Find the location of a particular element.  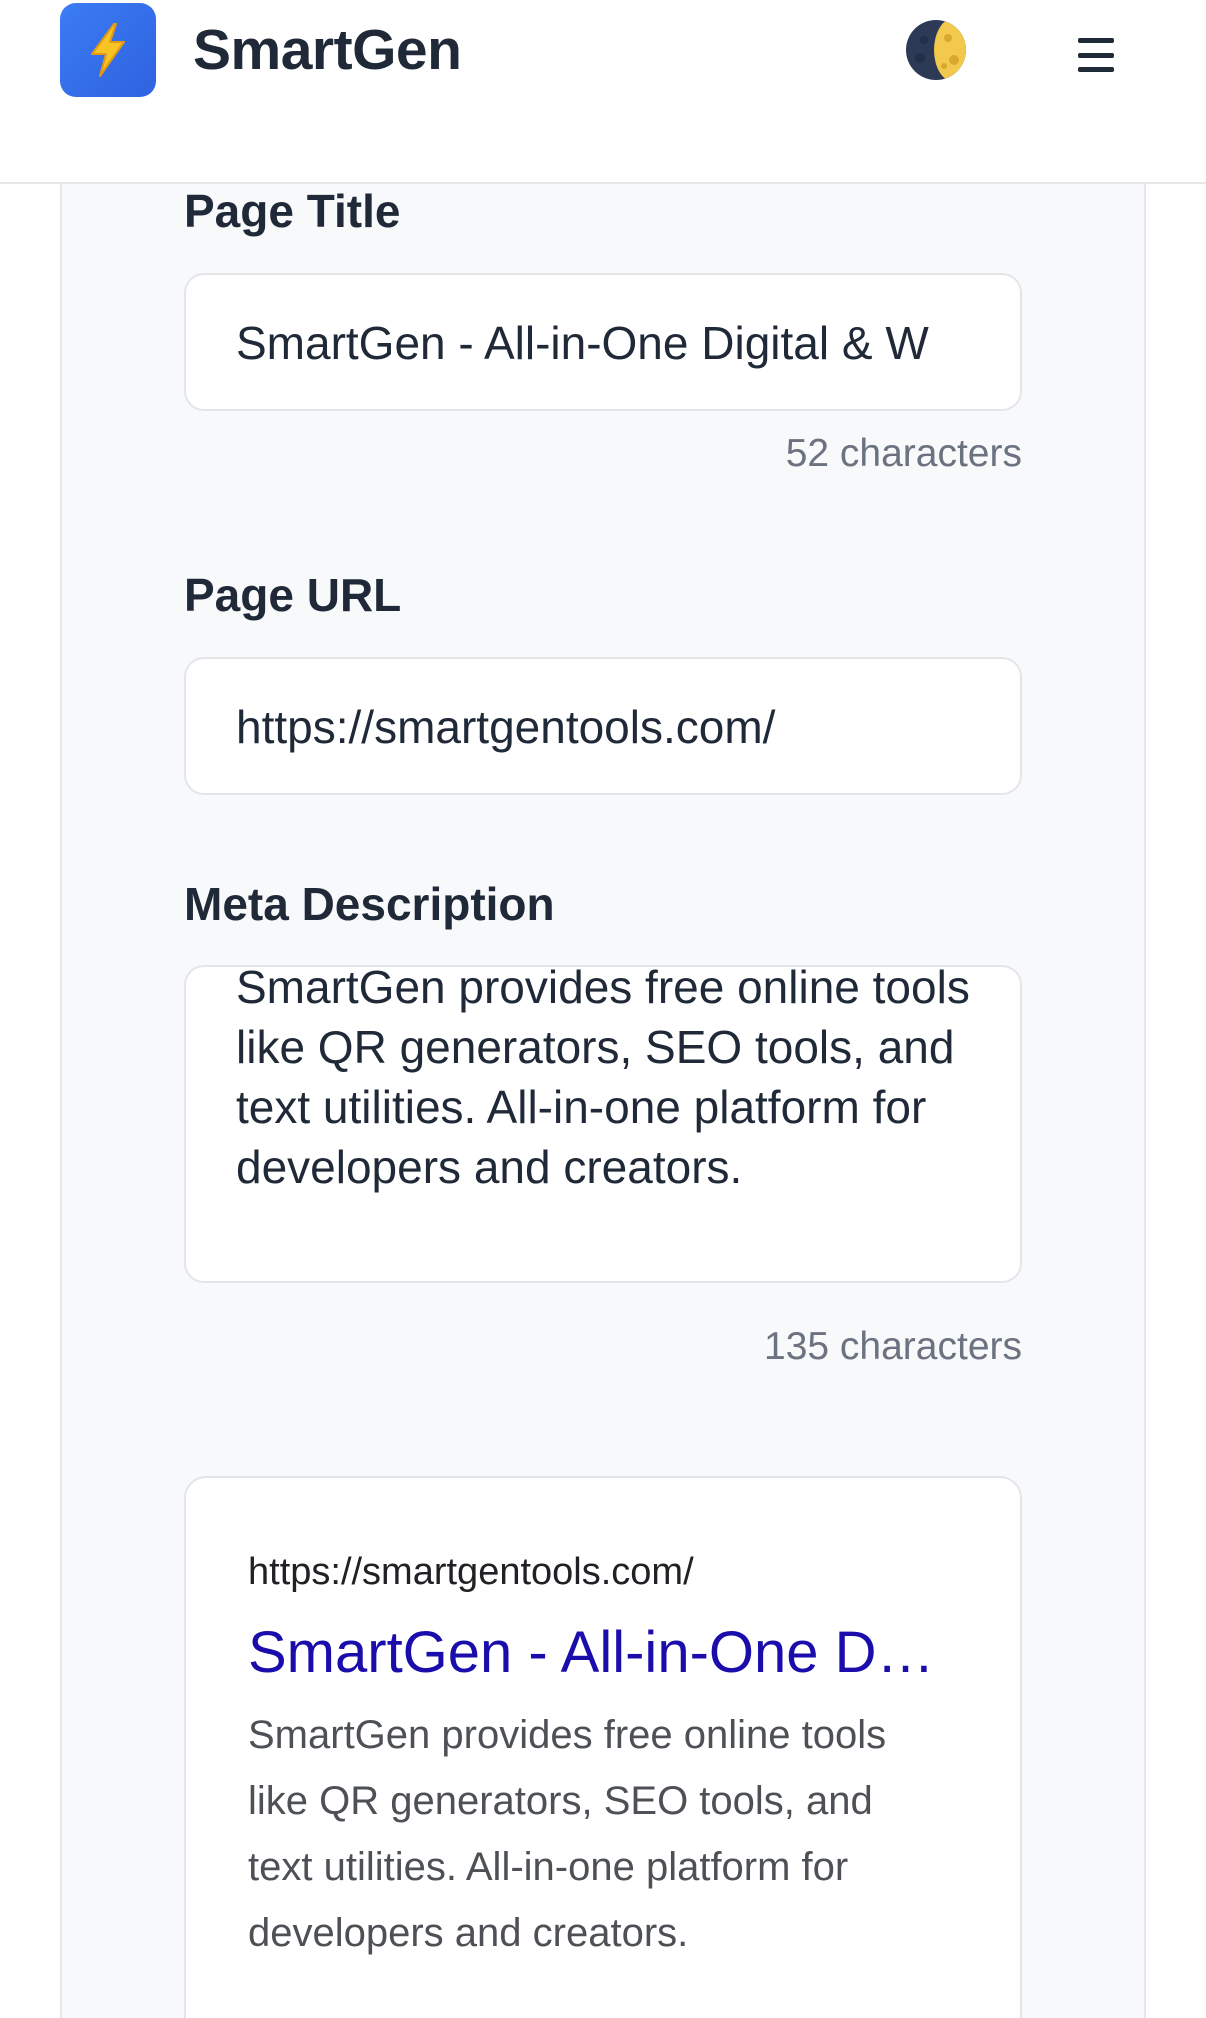

page-url-value: https://smartgentools.com/ is located at coordinates (506, 727).